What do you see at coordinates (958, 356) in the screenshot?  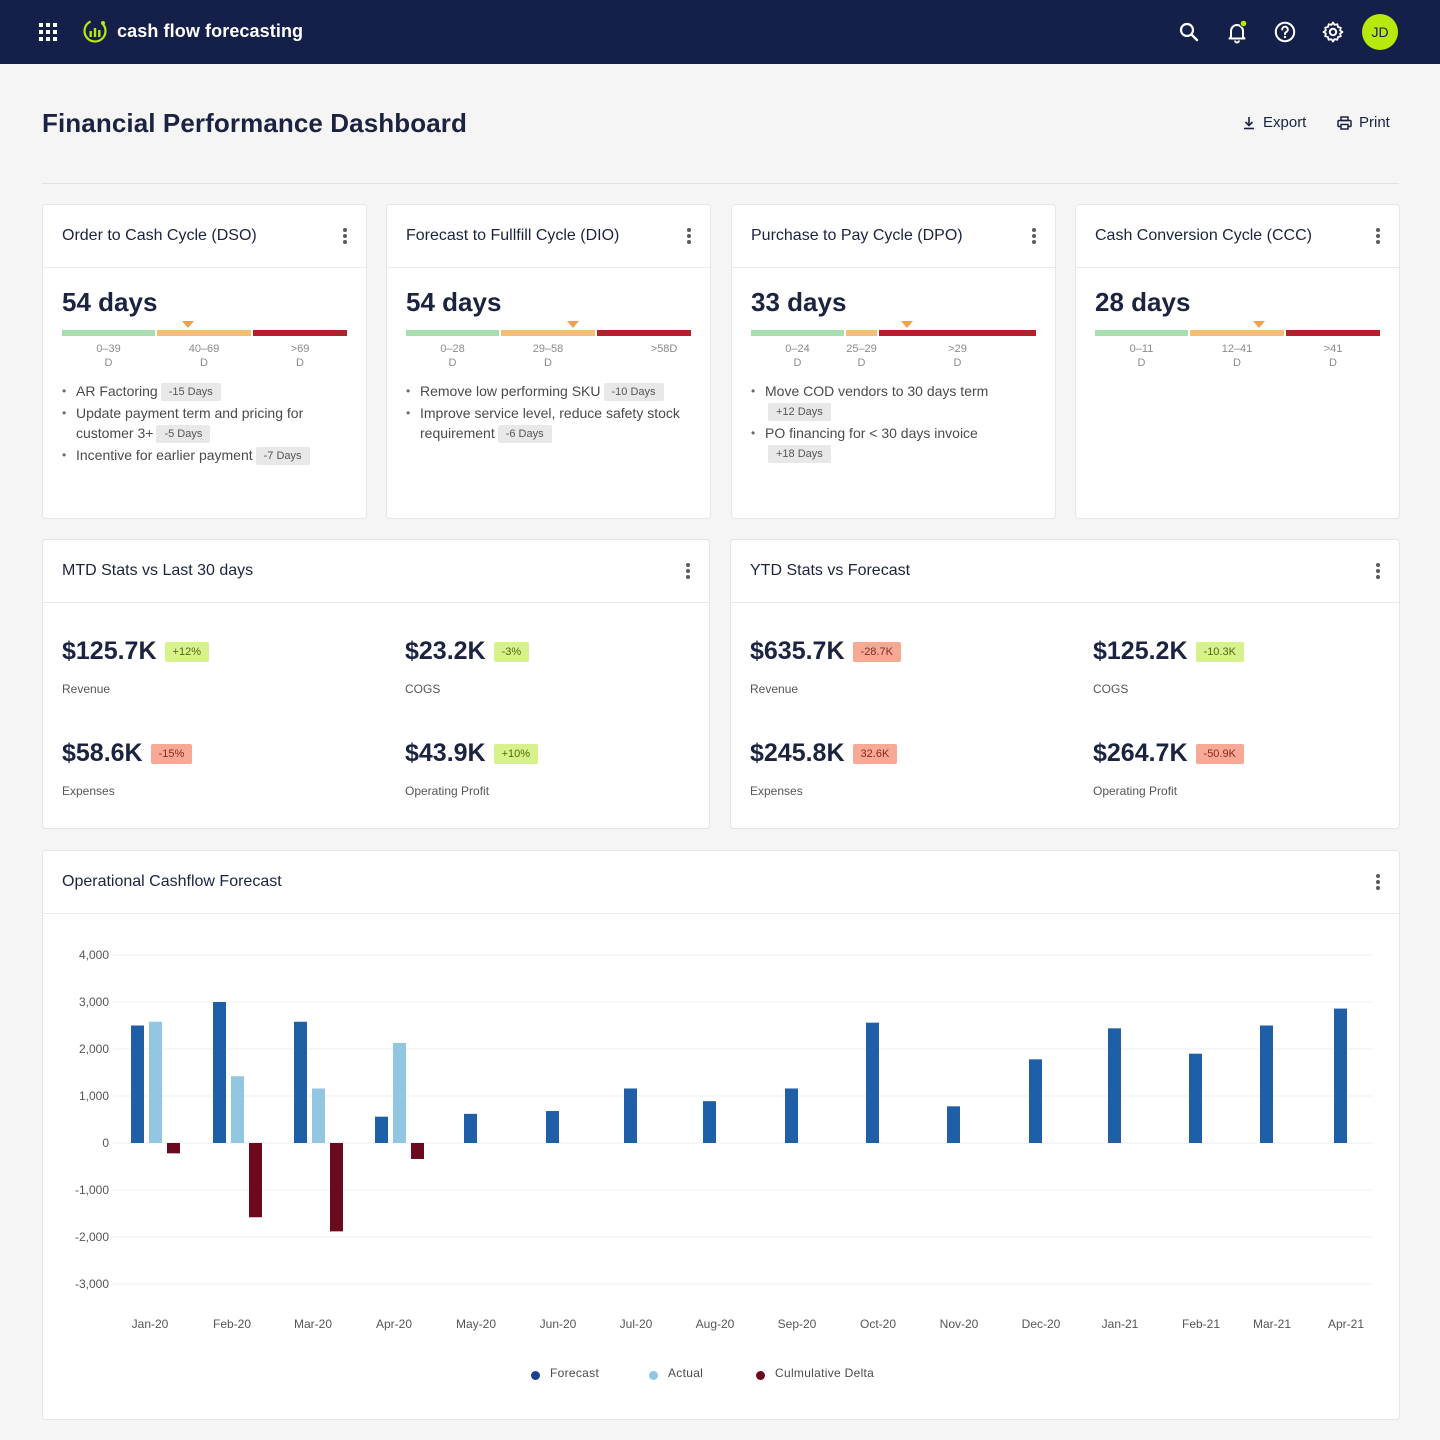 I see `range-label: >29 D` at bounding box center [958, 356].